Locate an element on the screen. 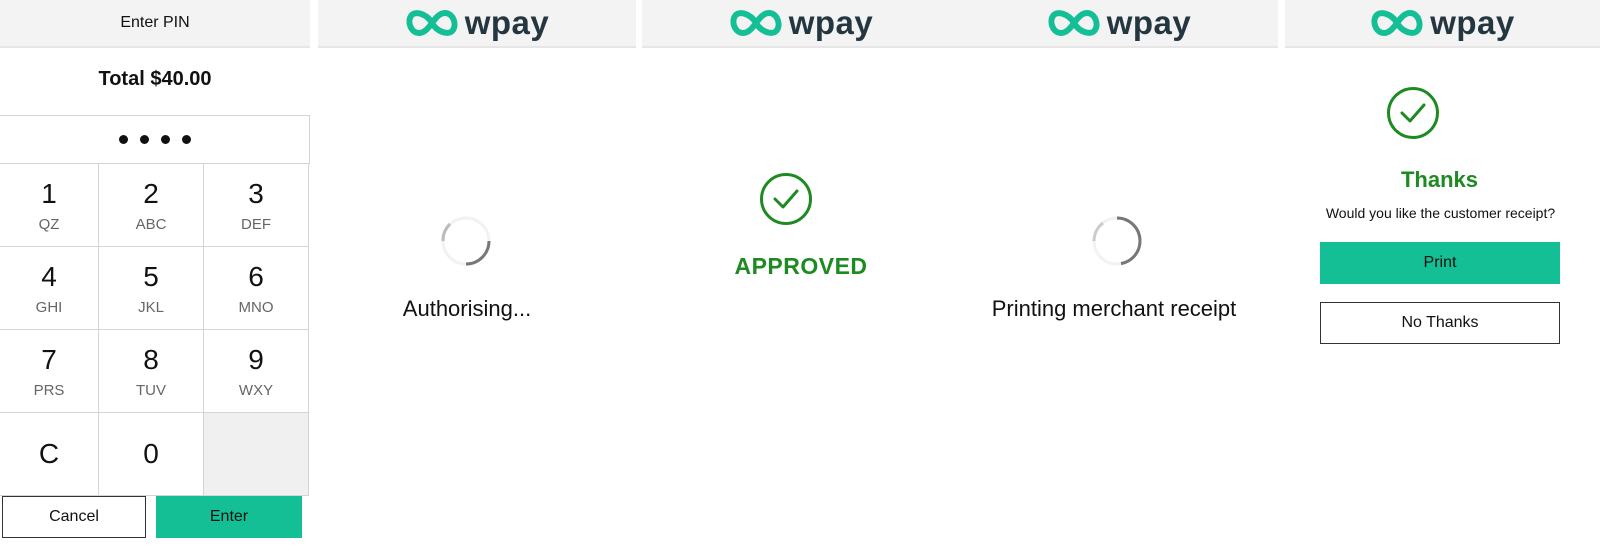 The height and width of the screenshot is (553, 1600). key-2: 2 ABC is located at coordinates (151, 205).